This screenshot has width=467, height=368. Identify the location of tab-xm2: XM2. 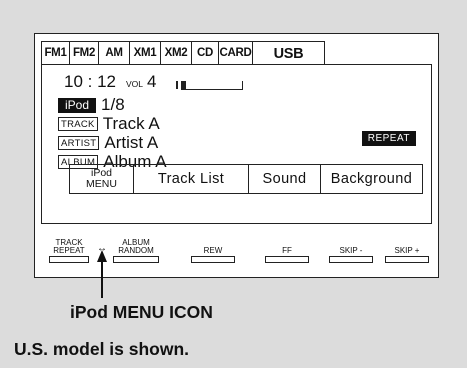
(176, 53).